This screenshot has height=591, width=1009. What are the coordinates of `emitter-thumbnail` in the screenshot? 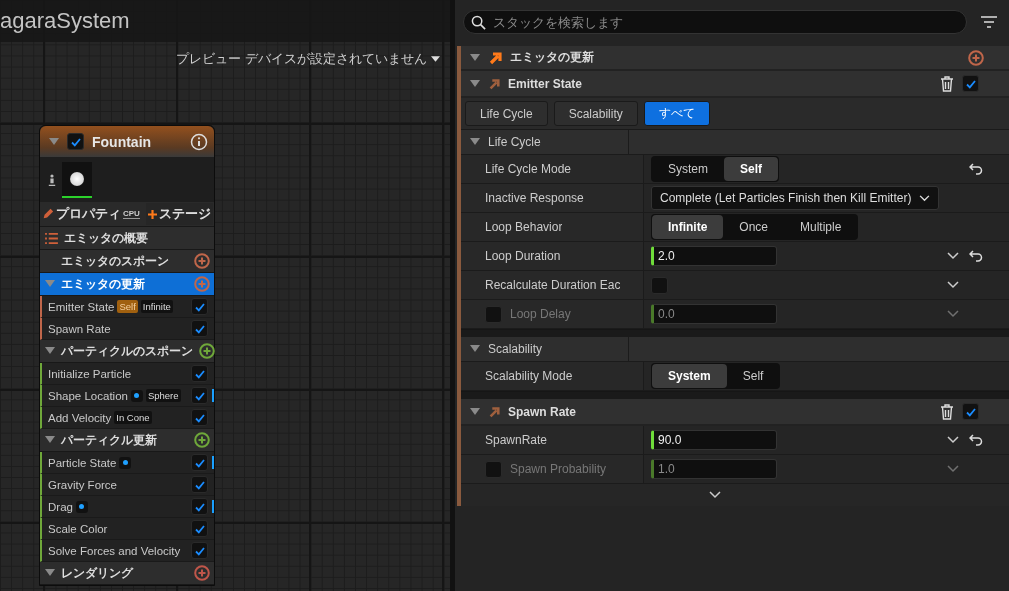 It's located at (77, 179).